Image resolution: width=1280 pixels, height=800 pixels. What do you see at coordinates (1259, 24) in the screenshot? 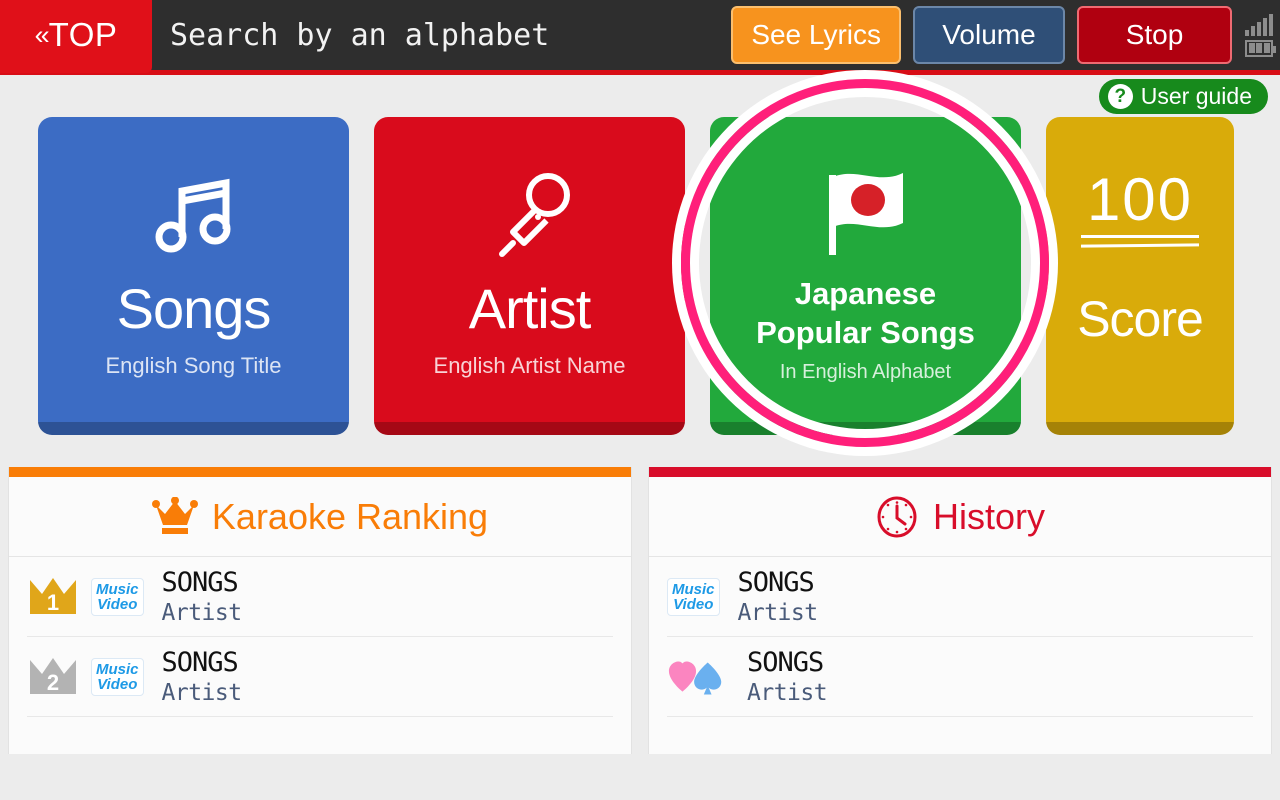
I see `signal-bars-icon` at bounding box center [1259, 24].